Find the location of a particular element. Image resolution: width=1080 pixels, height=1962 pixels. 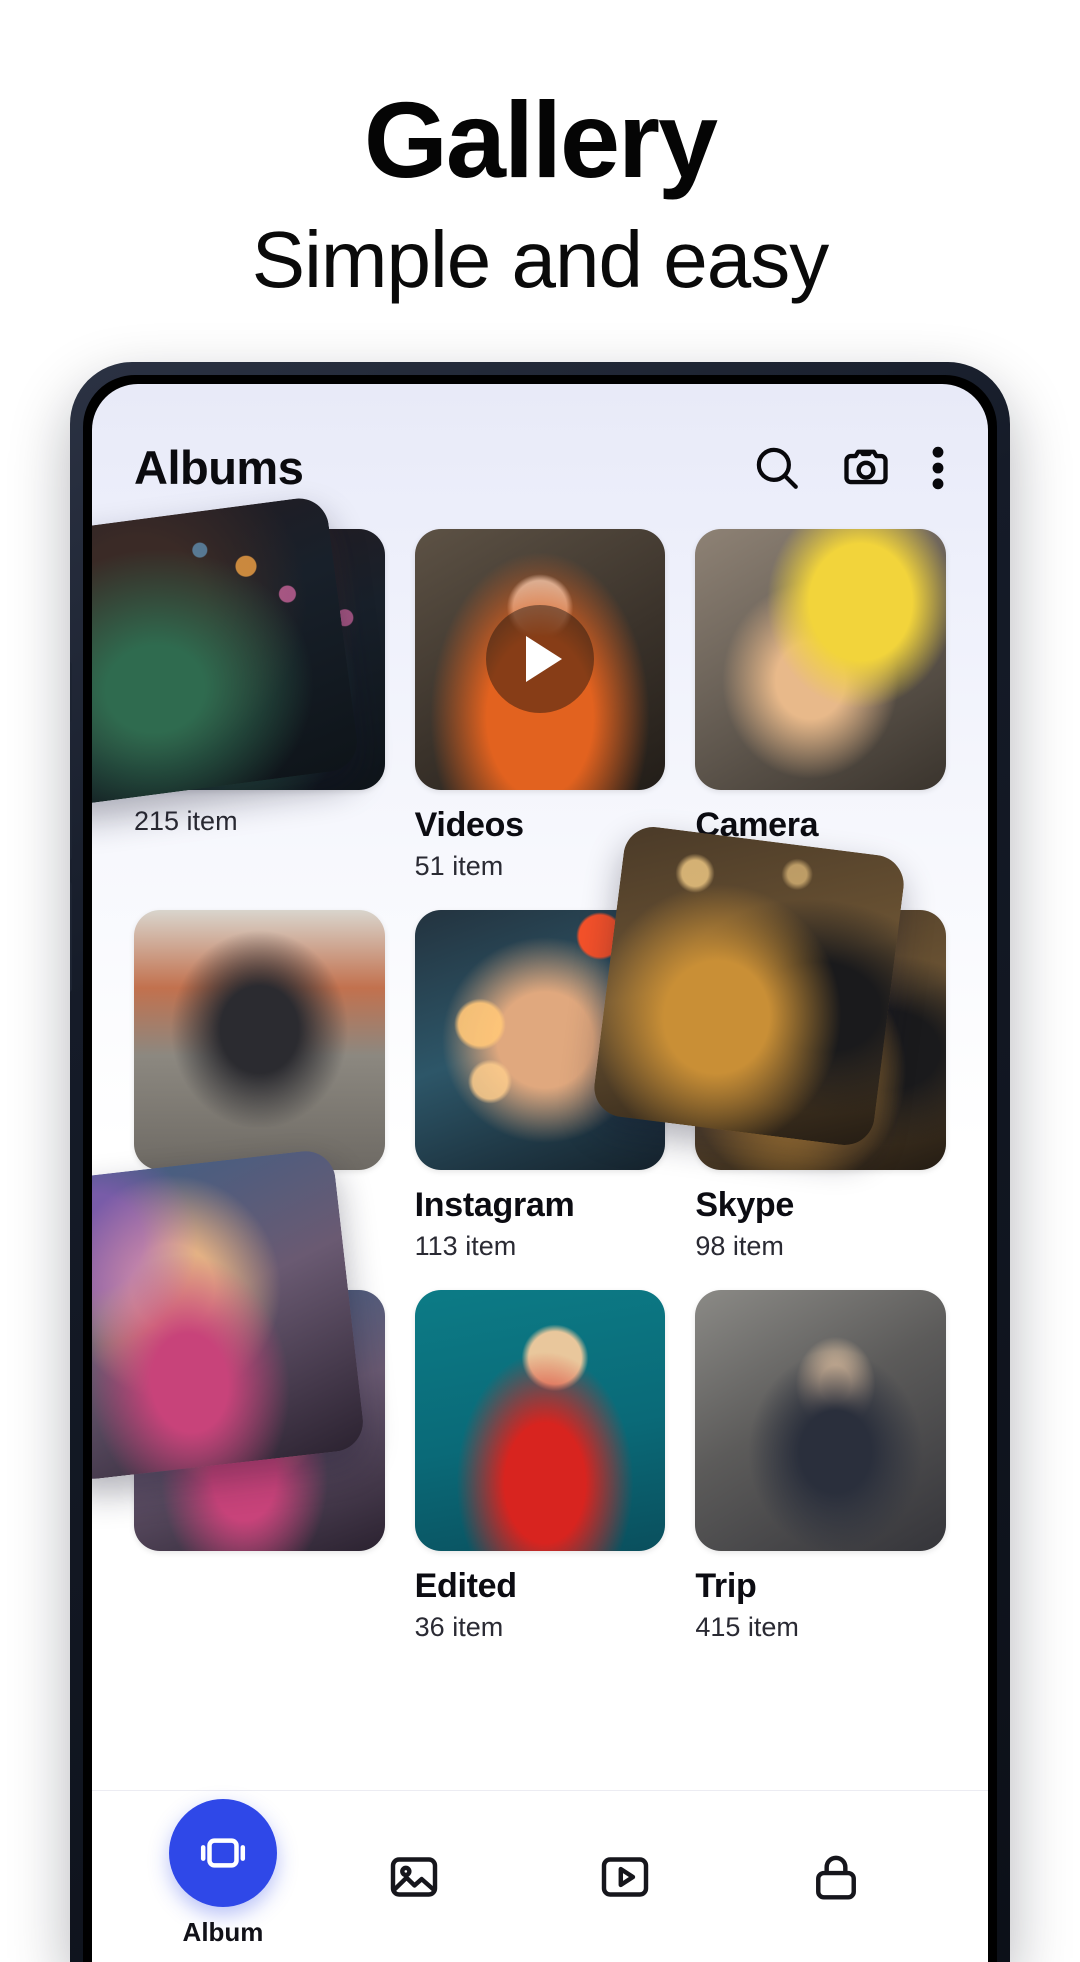

overflow-menu-icon is located at coordinates (938, 468).